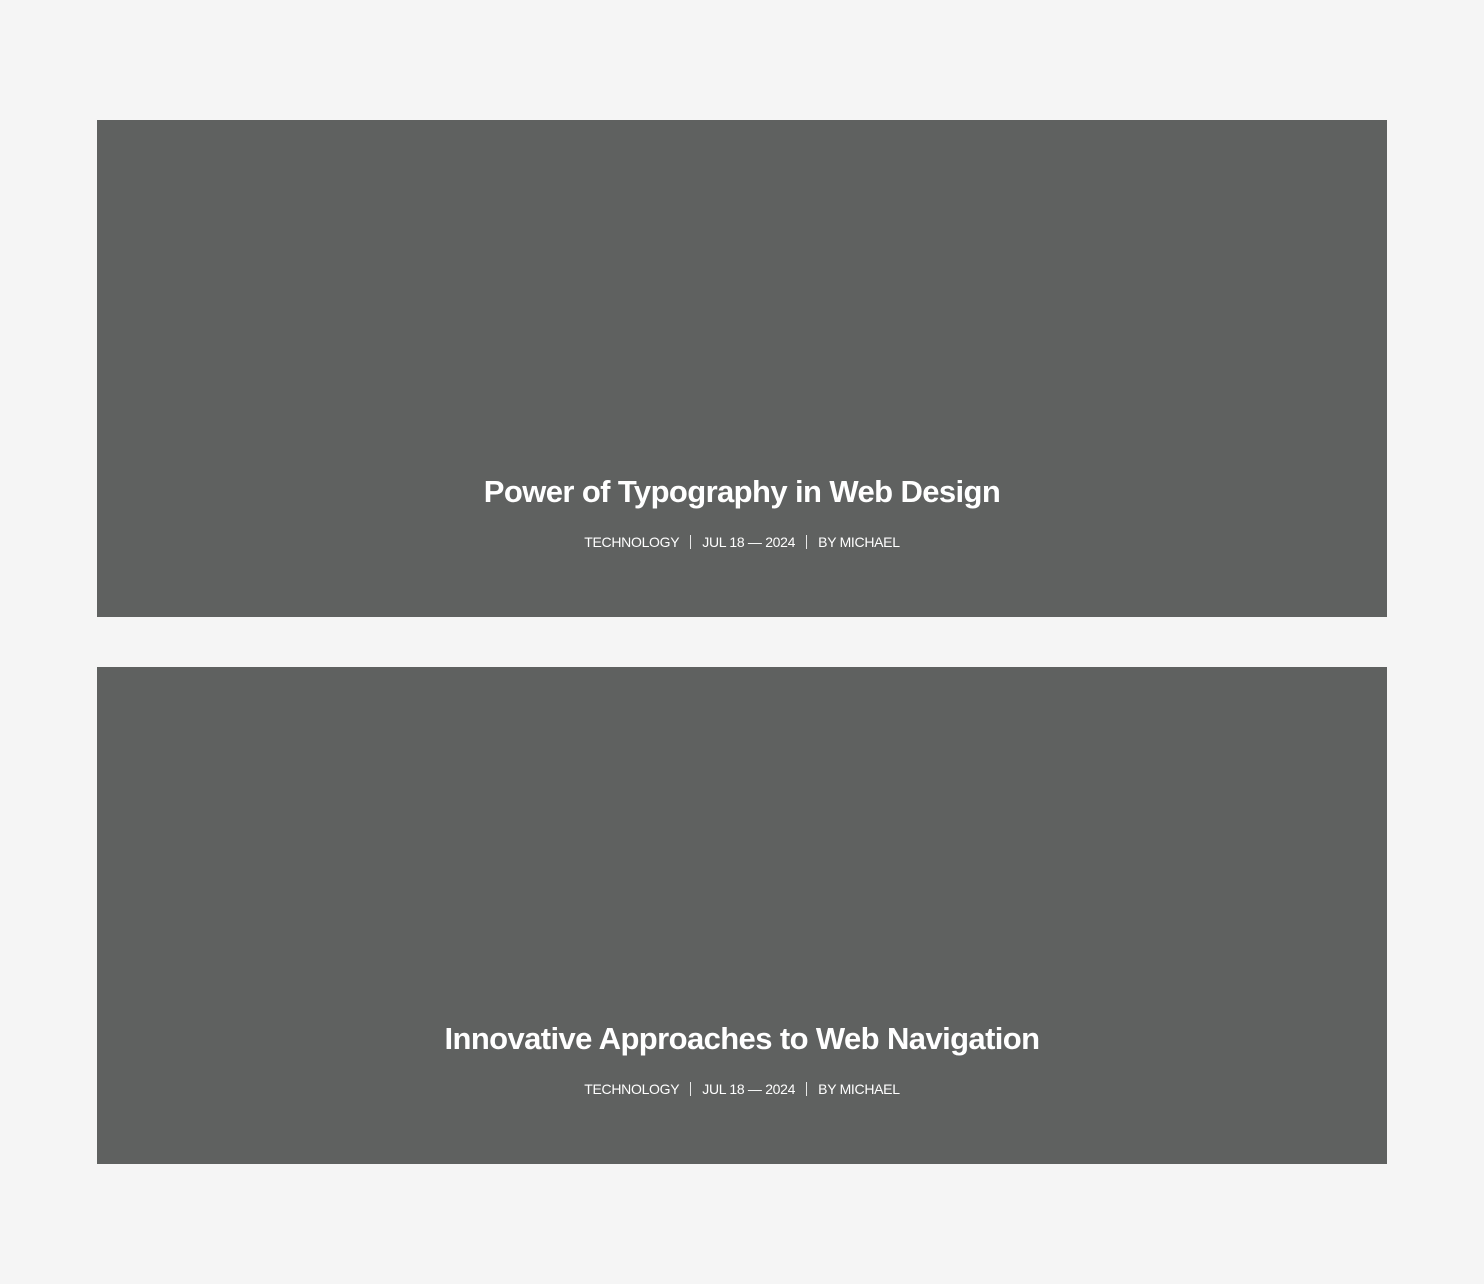 The image size is (1484, 1284). I want to click on post-title: Innovative Approaches to Web Navigation, so click(742, 1039).